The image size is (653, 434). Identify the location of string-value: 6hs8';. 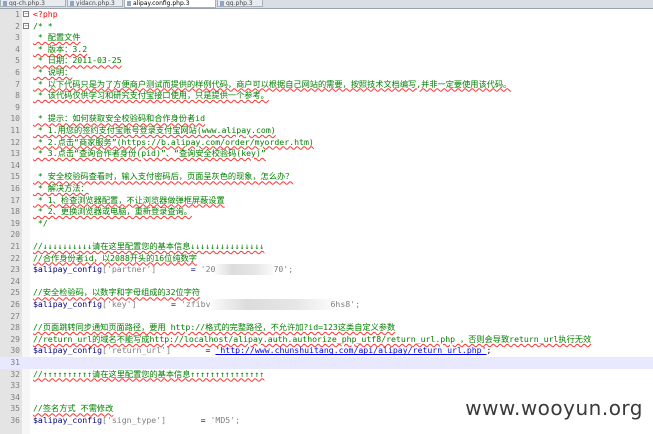
(345, 304).